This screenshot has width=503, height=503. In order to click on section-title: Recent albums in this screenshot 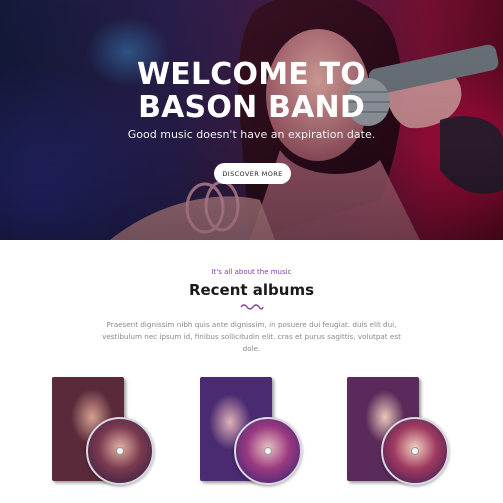, I will do `click(251, 290)`.